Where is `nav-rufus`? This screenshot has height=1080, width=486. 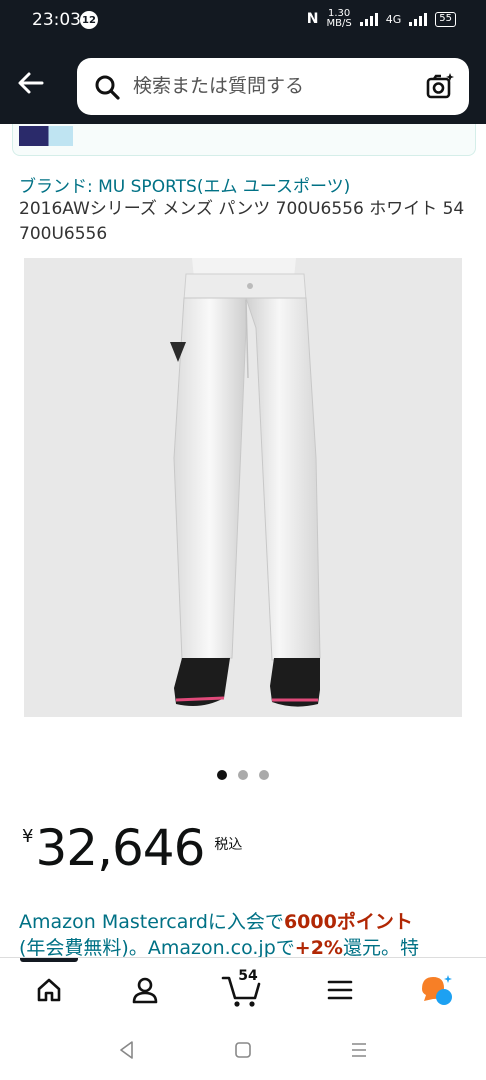
nav-rufus is located at coordinates (436, 990).